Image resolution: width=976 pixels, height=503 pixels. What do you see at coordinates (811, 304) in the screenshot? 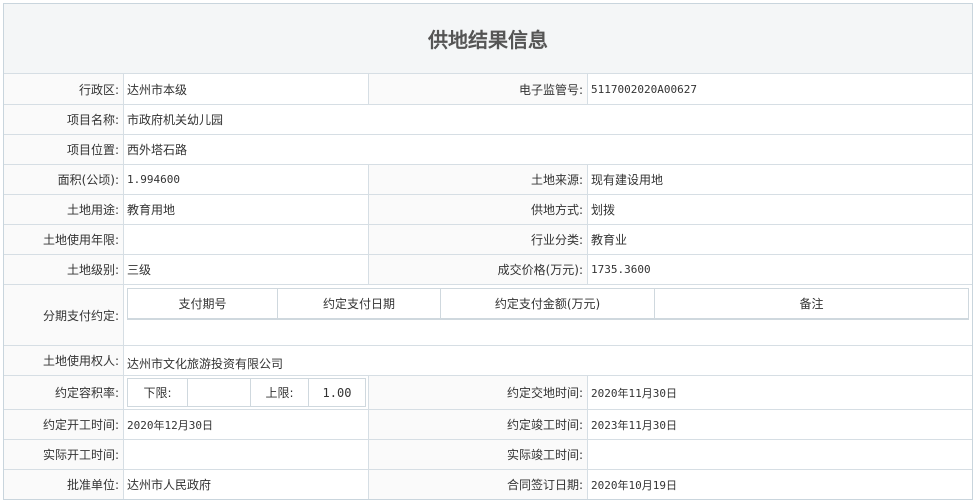
I see `installments-header-remark: 备注` at bounding box center [811, 304].